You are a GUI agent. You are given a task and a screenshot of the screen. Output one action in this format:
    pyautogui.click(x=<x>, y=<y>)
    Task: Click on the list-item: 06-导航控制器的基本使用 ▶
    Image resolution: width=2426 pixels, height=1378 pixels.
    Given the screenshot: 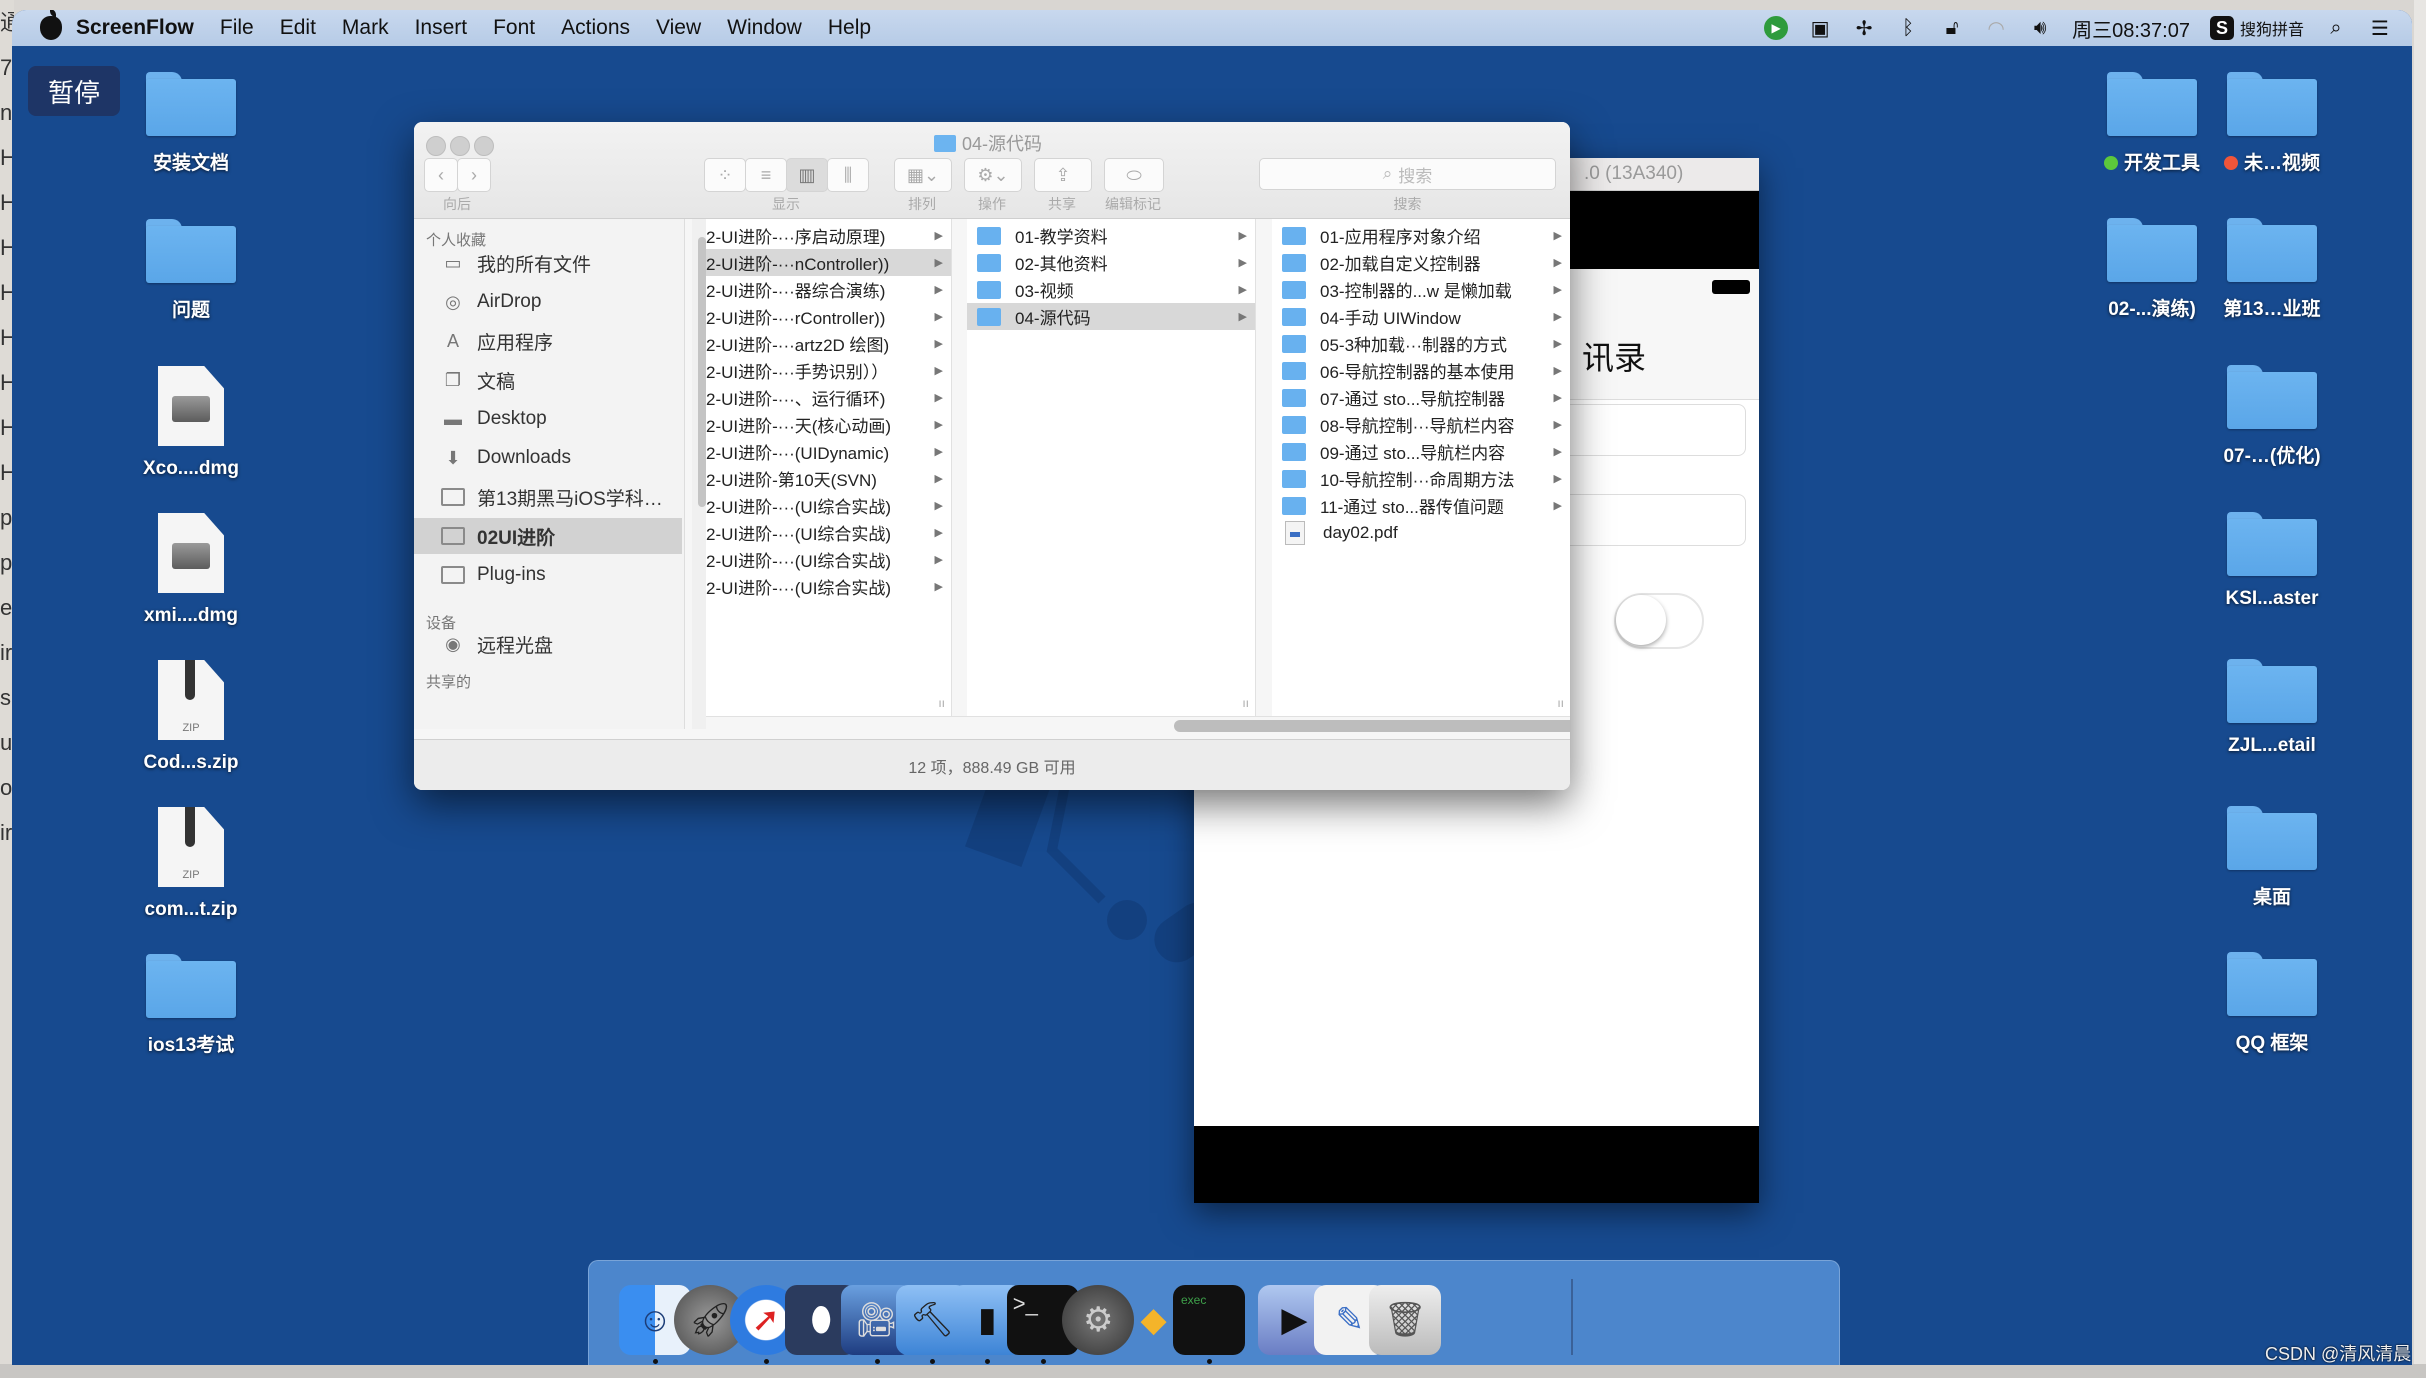 What is the action you would take?
    pyautogui.click(x=1421, y=370)
    